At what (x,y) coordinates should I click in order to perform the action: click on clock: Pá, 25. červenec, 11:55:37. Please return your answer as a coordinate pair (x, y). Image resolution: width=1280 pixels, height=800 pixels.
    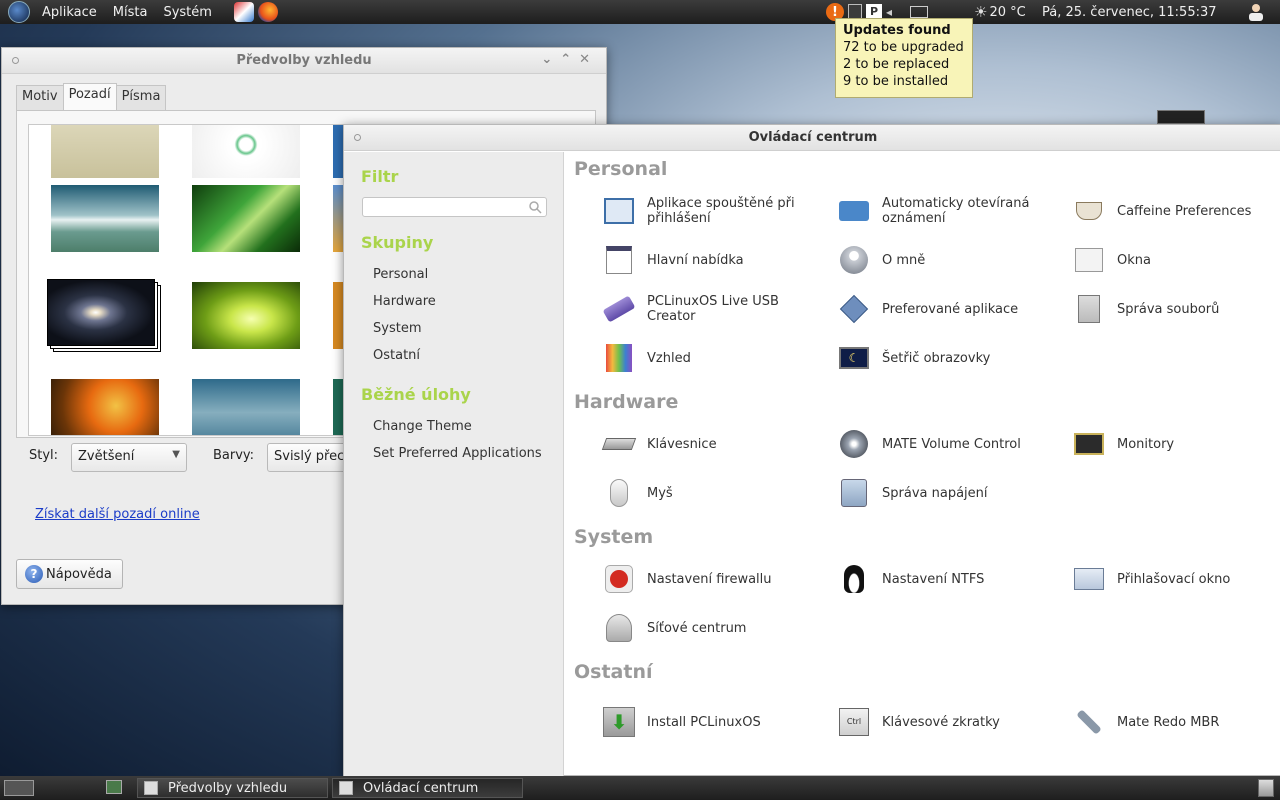
    Looking at the image, I should click on (1129, 12).